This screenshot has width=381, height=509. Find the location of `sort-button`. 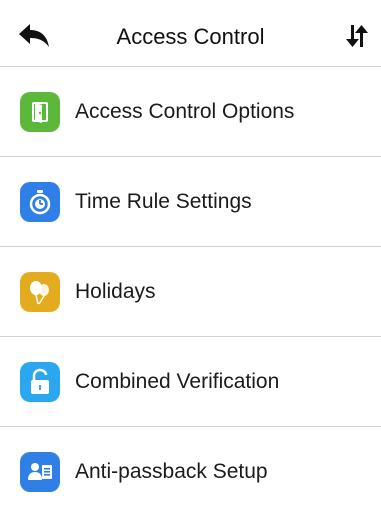

sort-button is located at coordinates (357, 38).